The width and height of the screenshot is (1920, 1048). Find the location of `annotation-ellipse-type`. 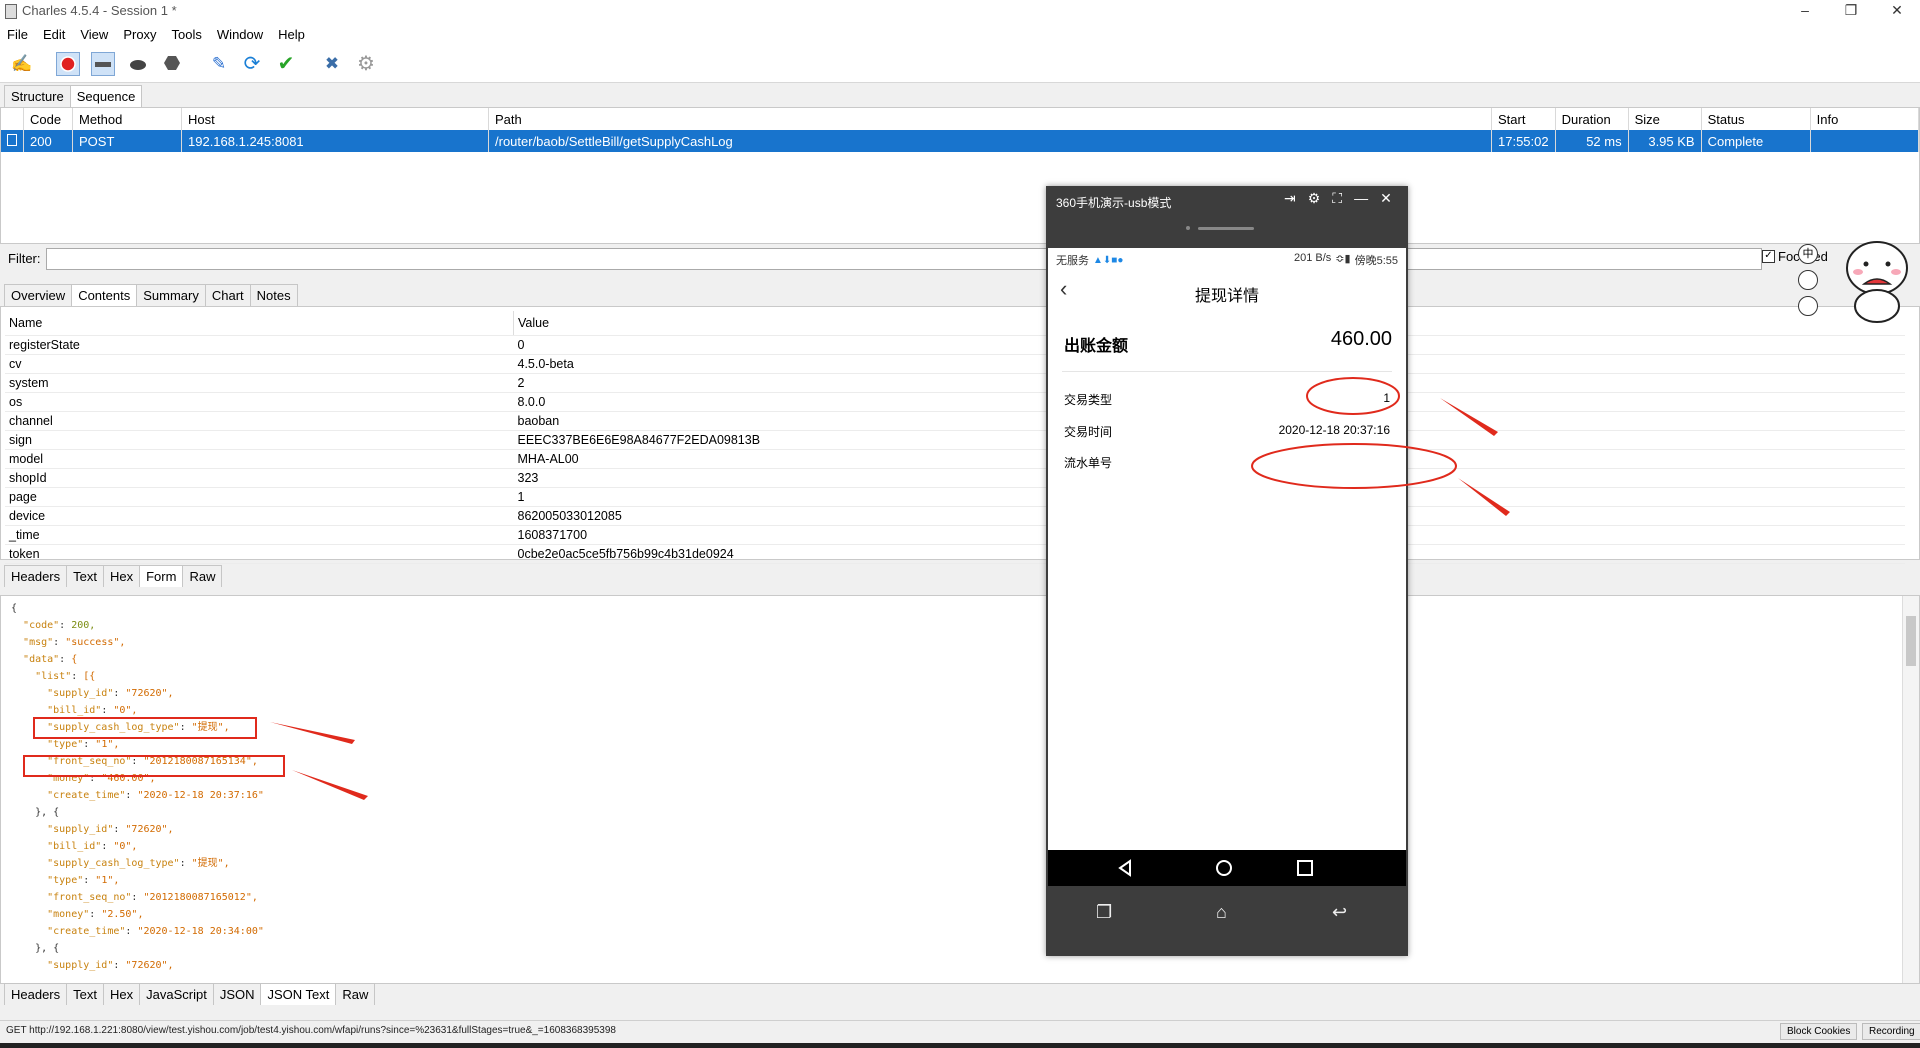

annotation-ellipse-type is located at coordinates (1353, 396).